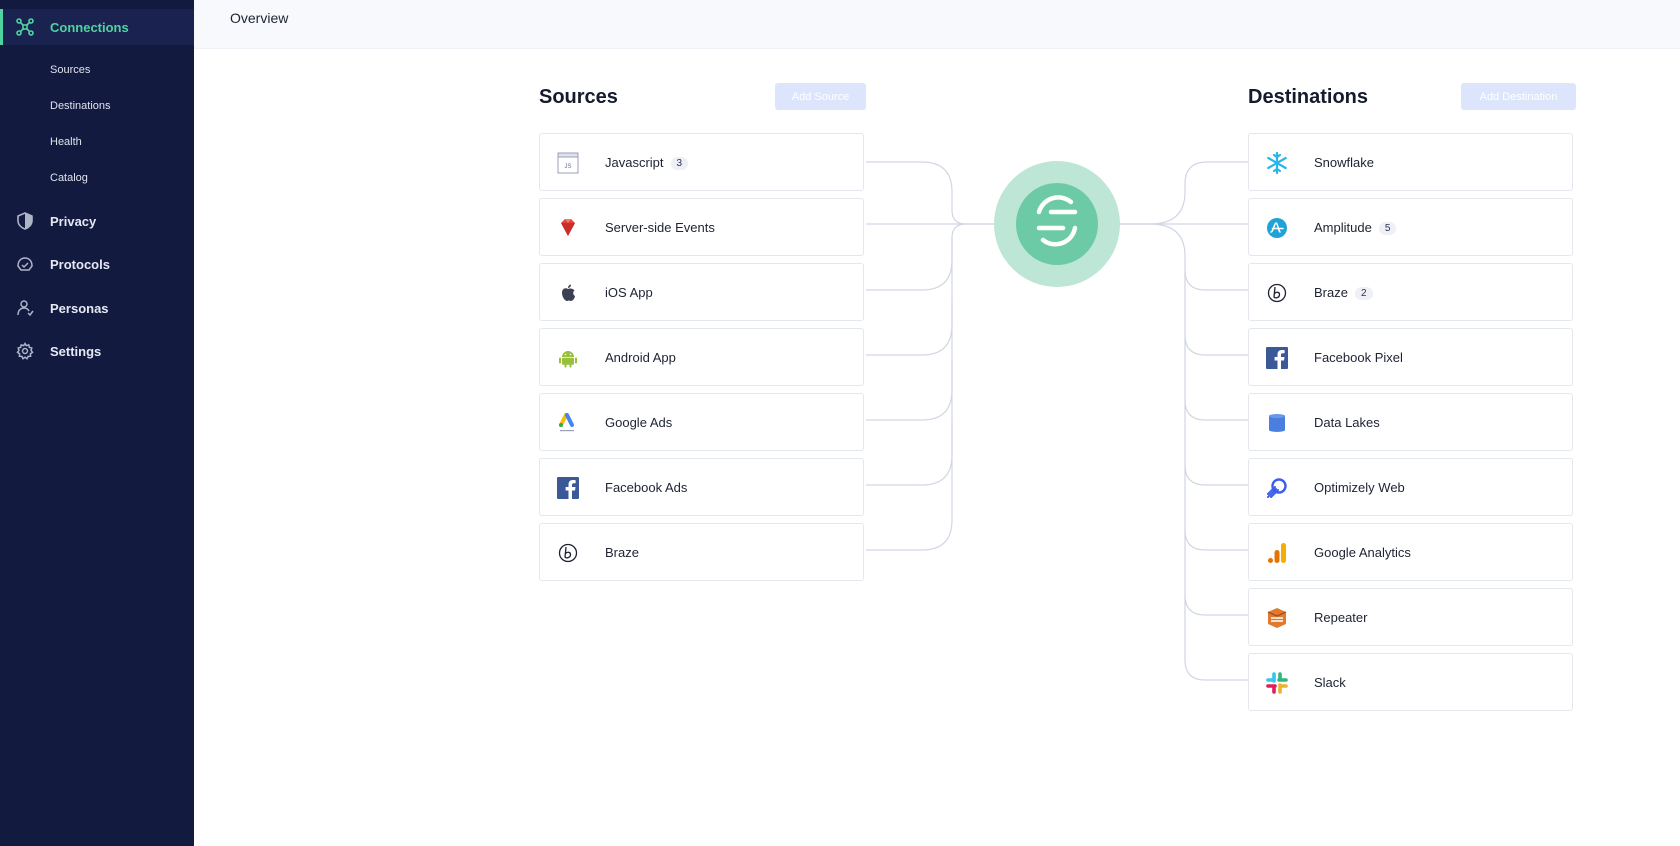  Describe the element at coordinates (1387, 228) in the screenshot. I see `count-badge: 5` at that location.